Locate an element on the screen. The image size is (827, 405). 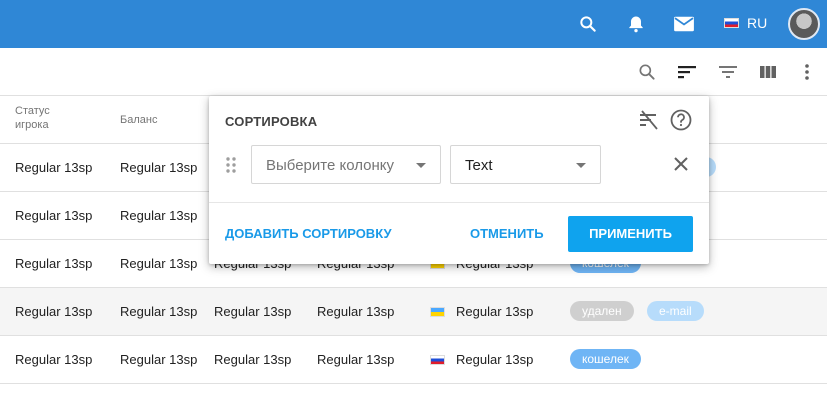
order-select-value: Text is located at coordinates (479, 165).